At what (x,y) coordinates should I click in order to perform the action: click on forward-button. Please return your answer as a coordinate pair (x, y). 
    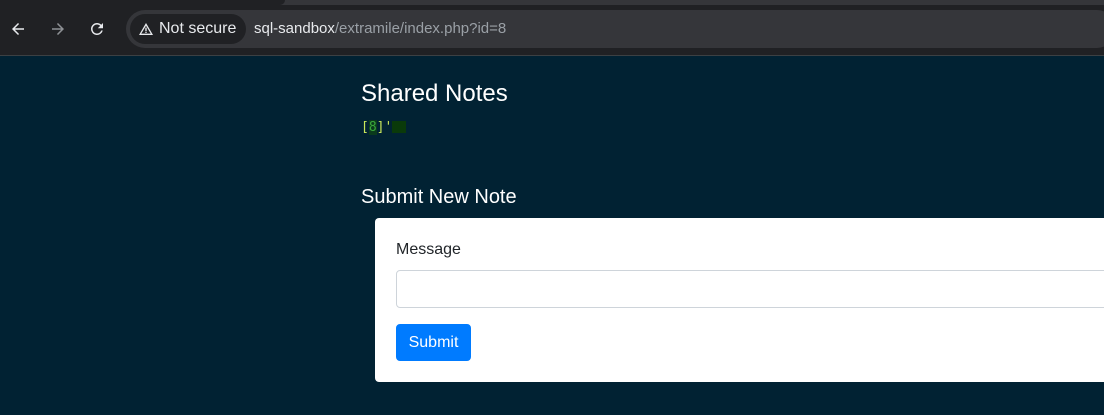
    Looking at the image, I should click on (58, 29).